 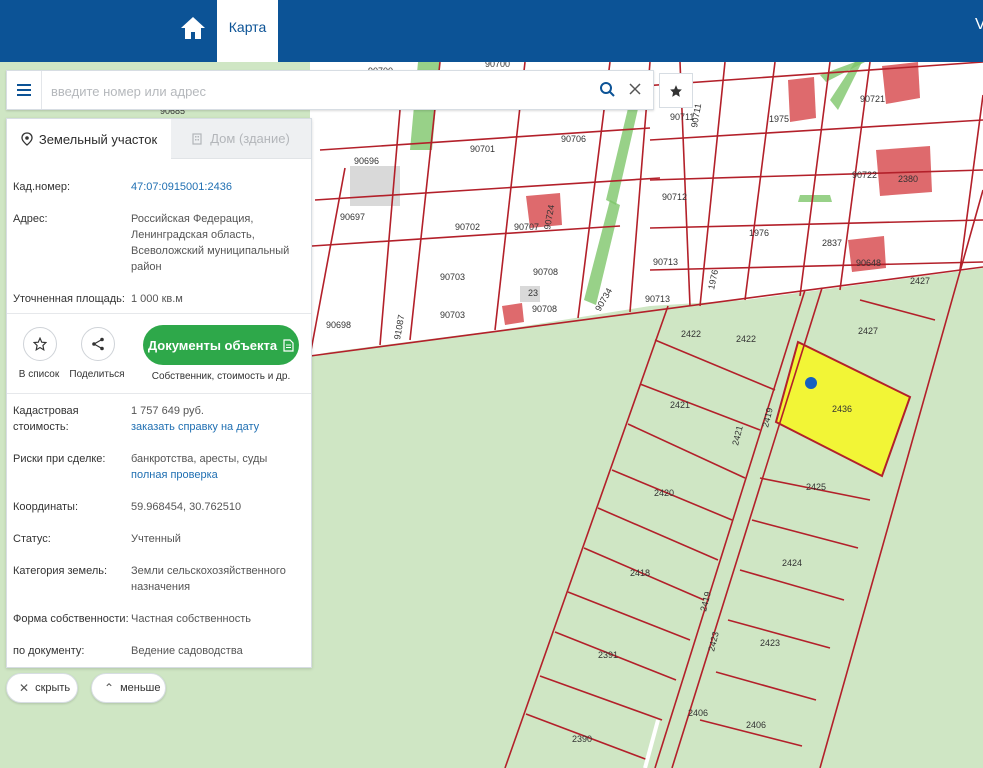 What do you see at coordinates (32, 539) in the screenshot?
I see `status-label: Статус:` at bounding box center [32, 539].